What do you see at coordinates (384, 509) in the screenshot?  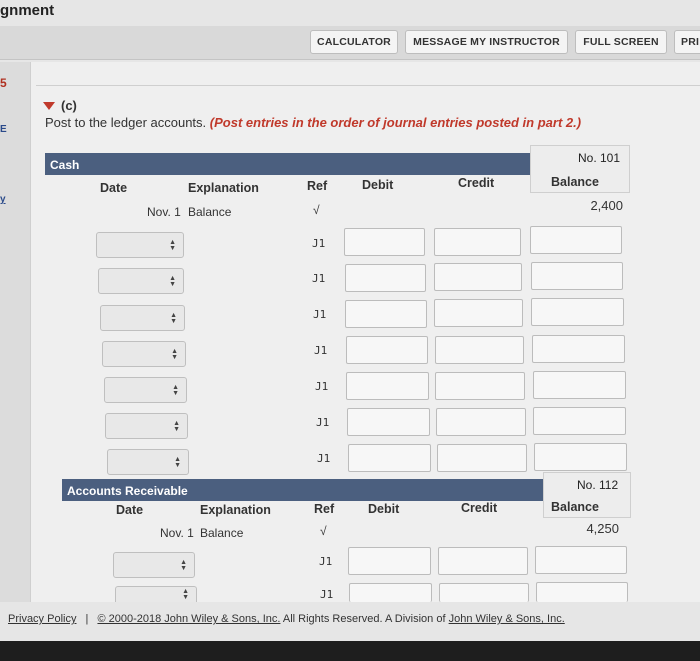 I see `receivable-col-debit: Debit` at bounding box center [384, 509].